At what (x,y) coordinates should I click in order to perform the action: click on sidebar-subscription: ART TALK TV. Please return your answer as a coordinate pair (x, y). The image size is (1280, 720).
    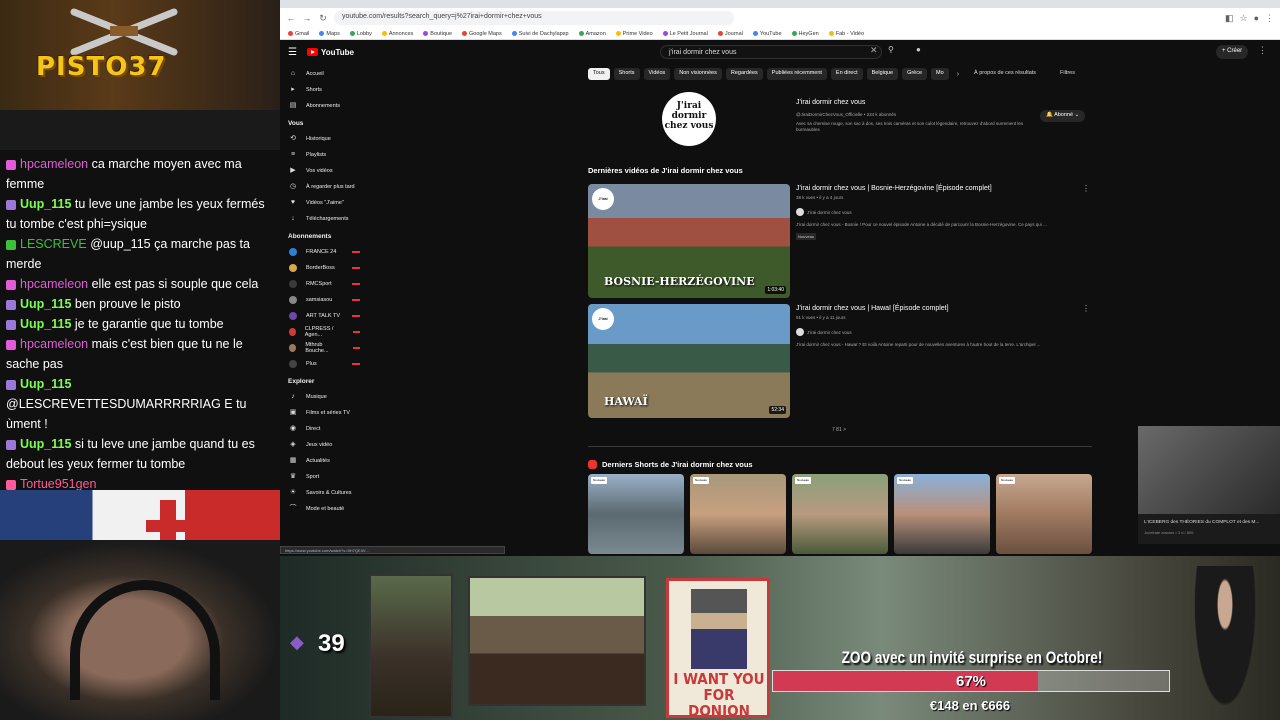
    Looking at the image, I should click on (325, 316).